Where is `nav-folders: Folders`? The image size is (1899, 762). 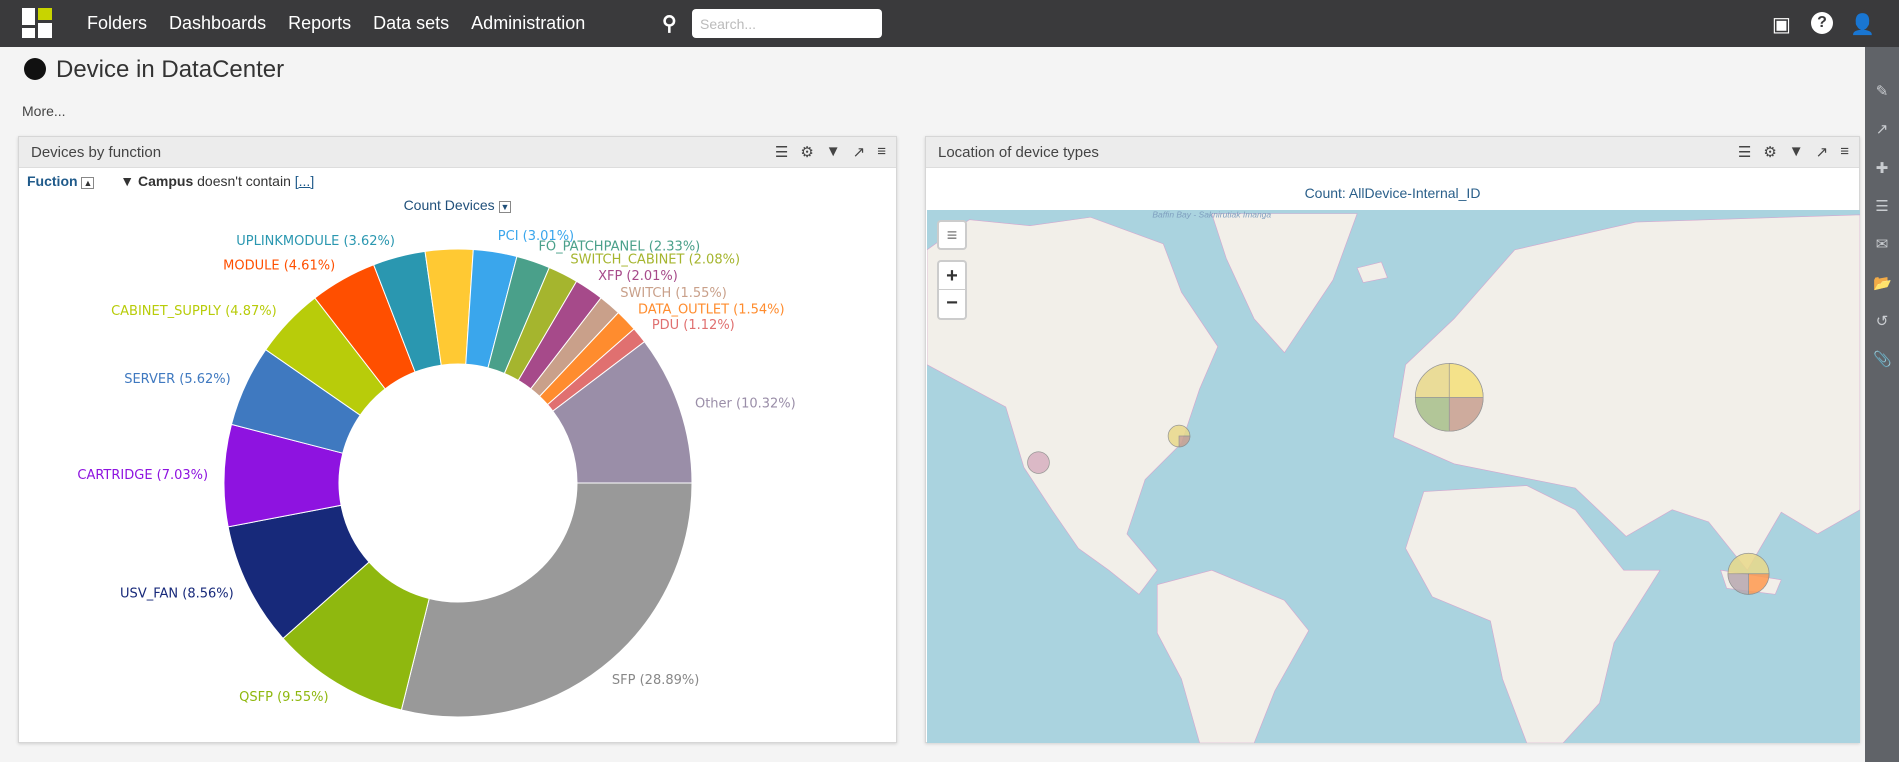
nav-folders: Folders is located at coordinates (117, 23).